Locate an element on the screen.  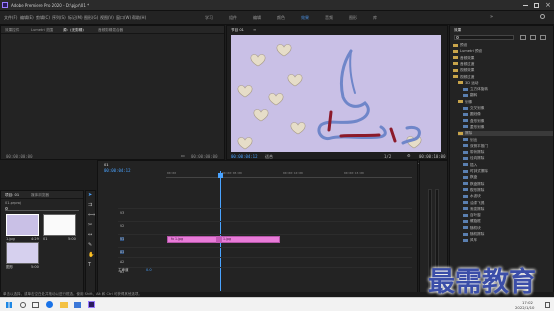
premiere-taskbar-icon is located at coordinates (91, 304).